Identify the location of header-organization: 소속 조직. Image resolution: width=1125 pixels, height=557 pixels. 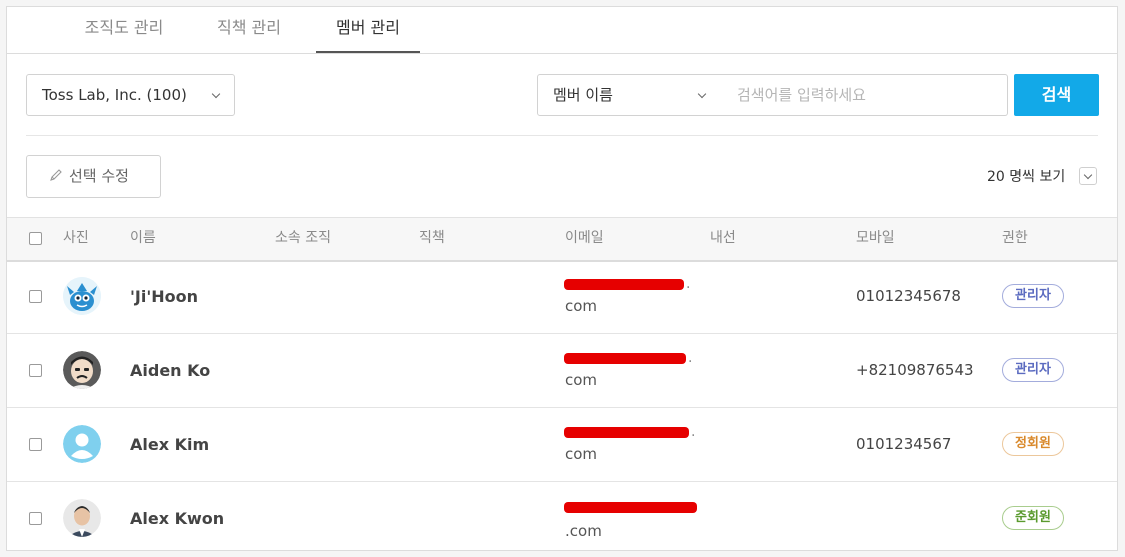
(303, 238).